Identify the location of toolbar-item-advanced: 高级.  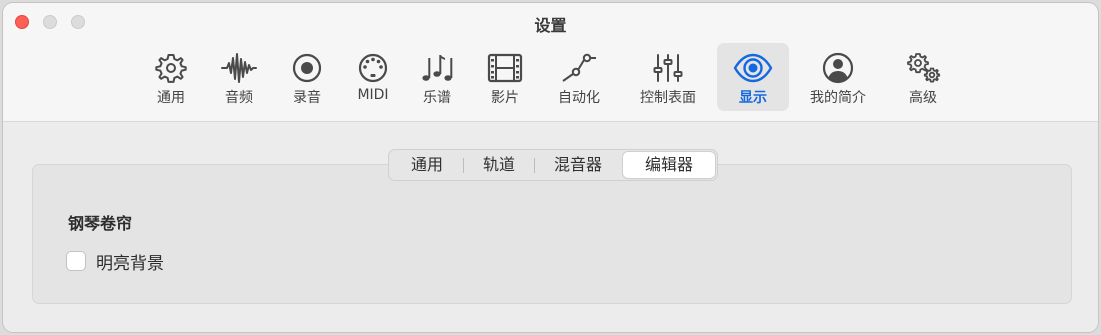
(923, 77).